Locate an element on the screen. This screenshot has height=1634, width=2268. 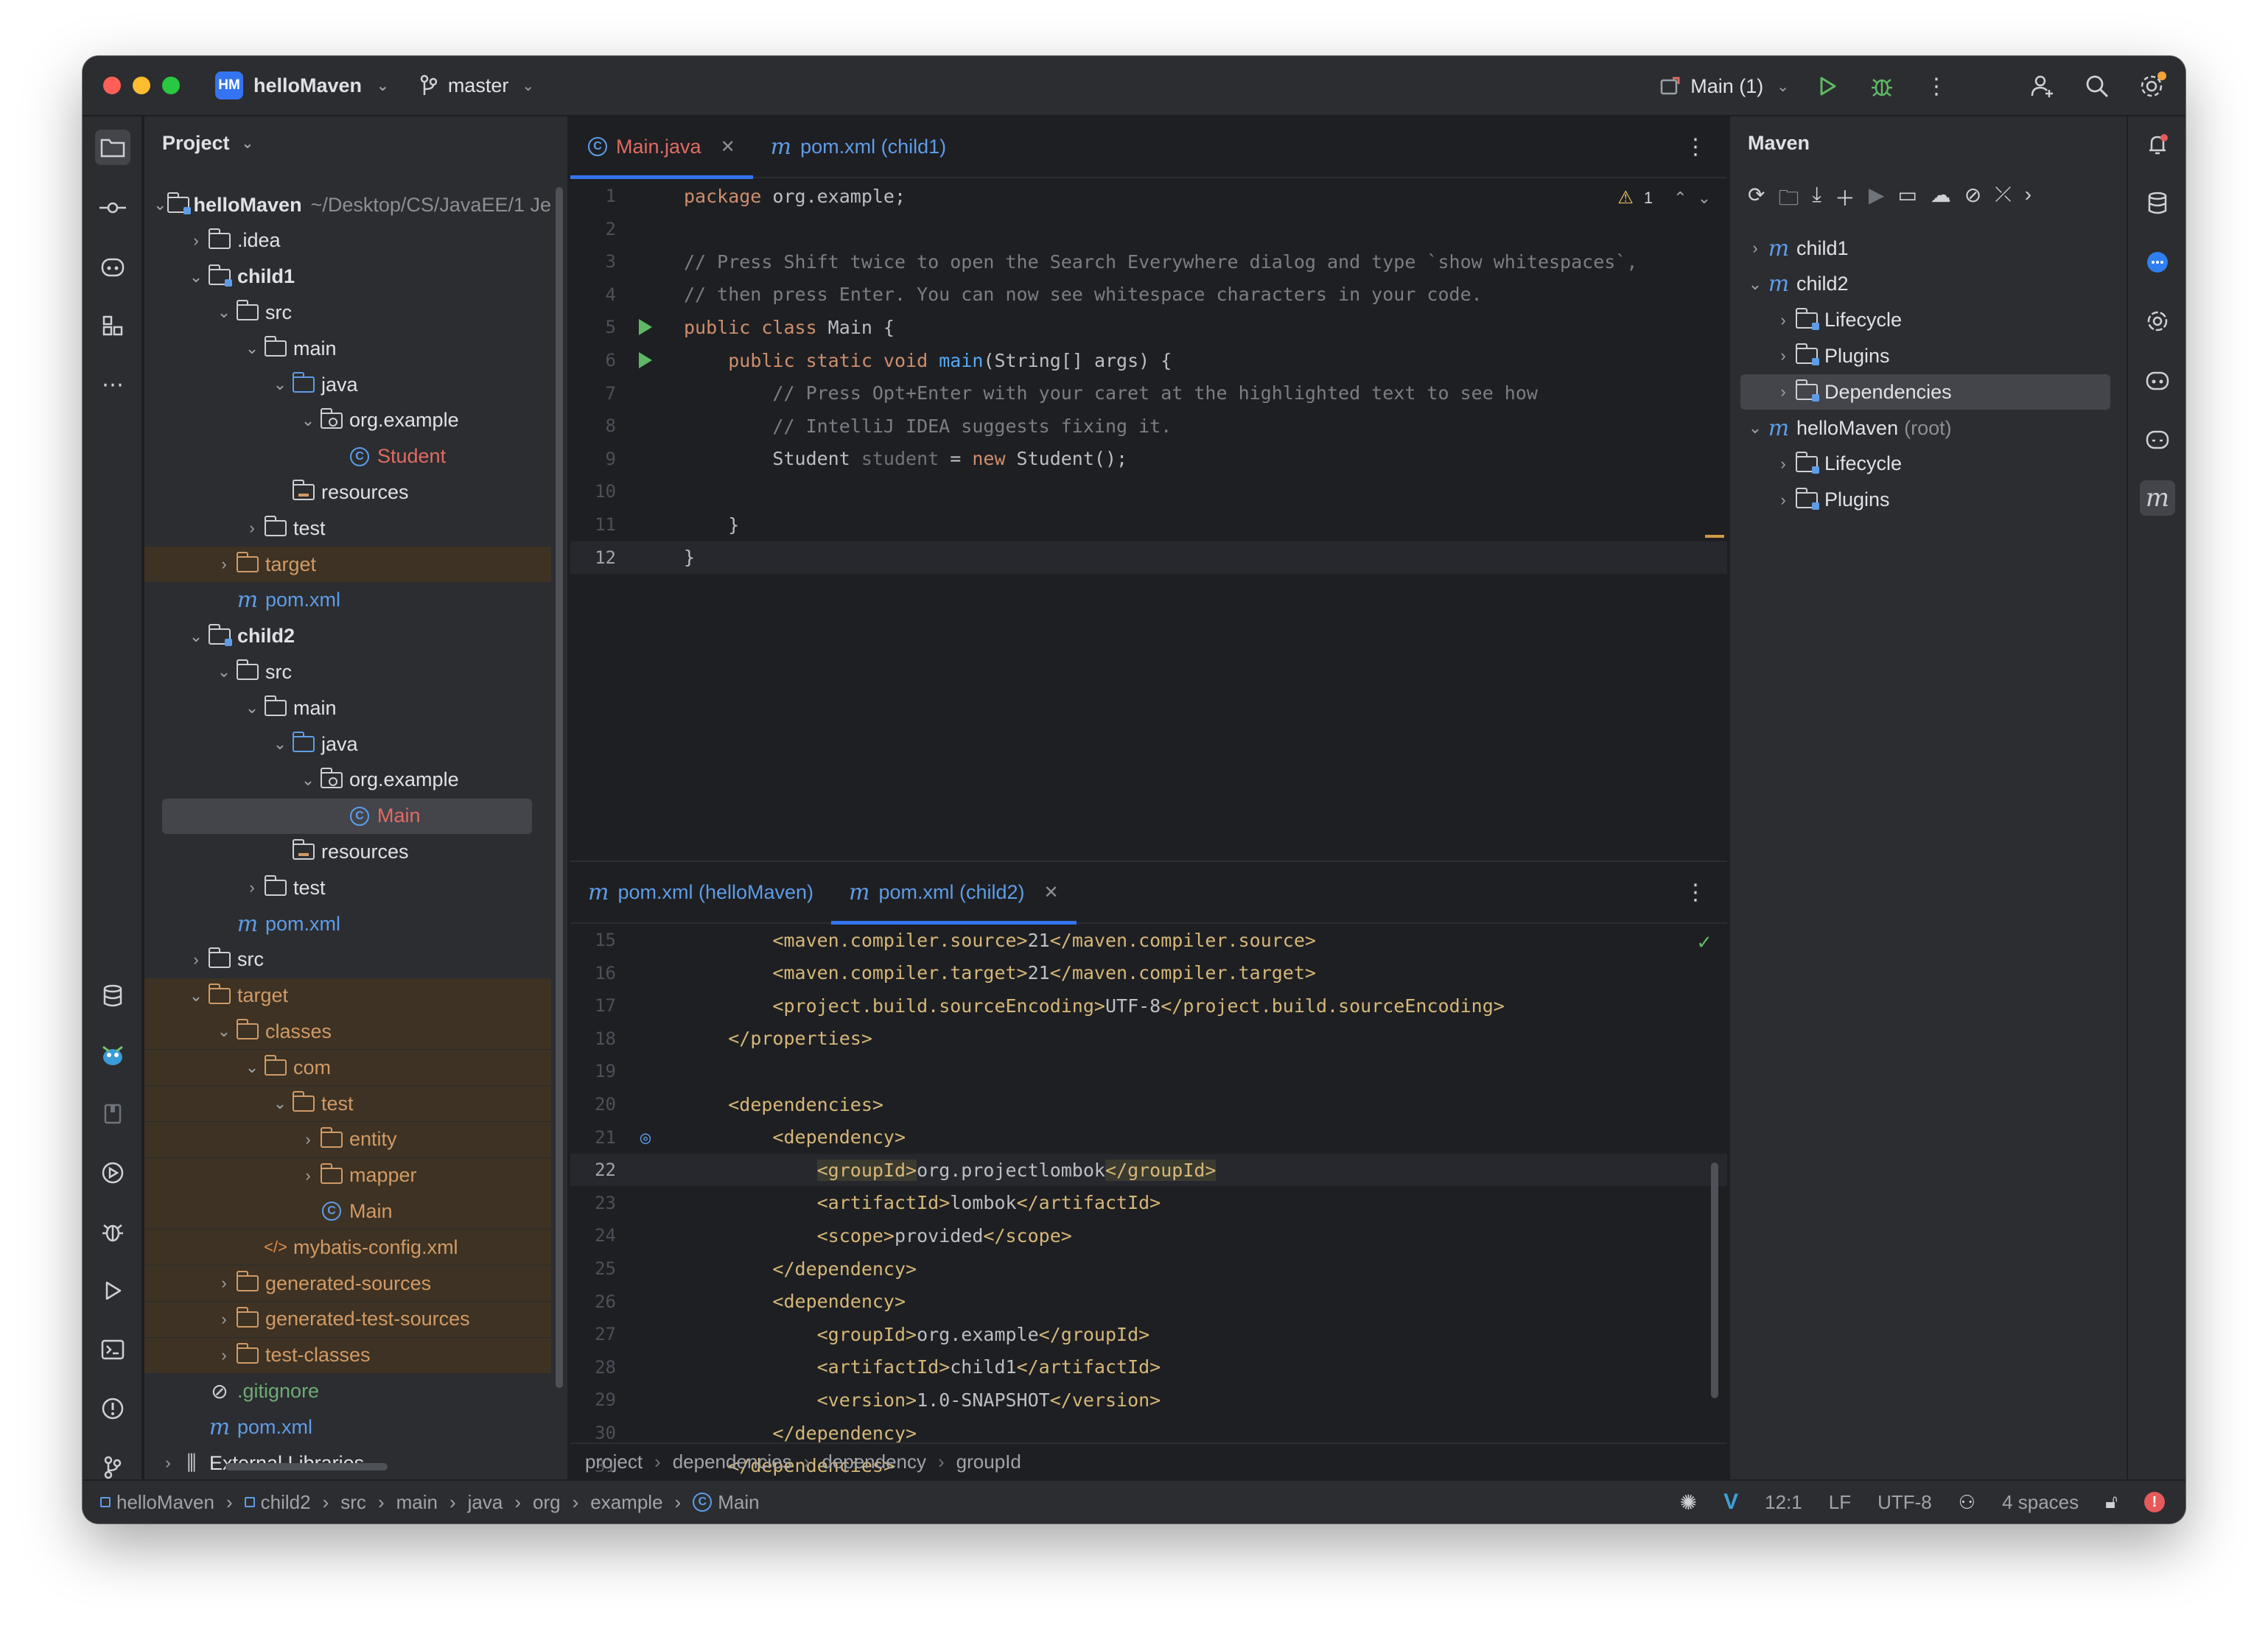
tree-item: › generated-sources is located at coordinates (347, 1283).